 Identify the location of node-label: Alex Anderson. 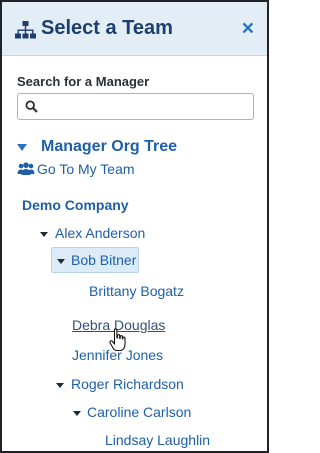
(100, 233).